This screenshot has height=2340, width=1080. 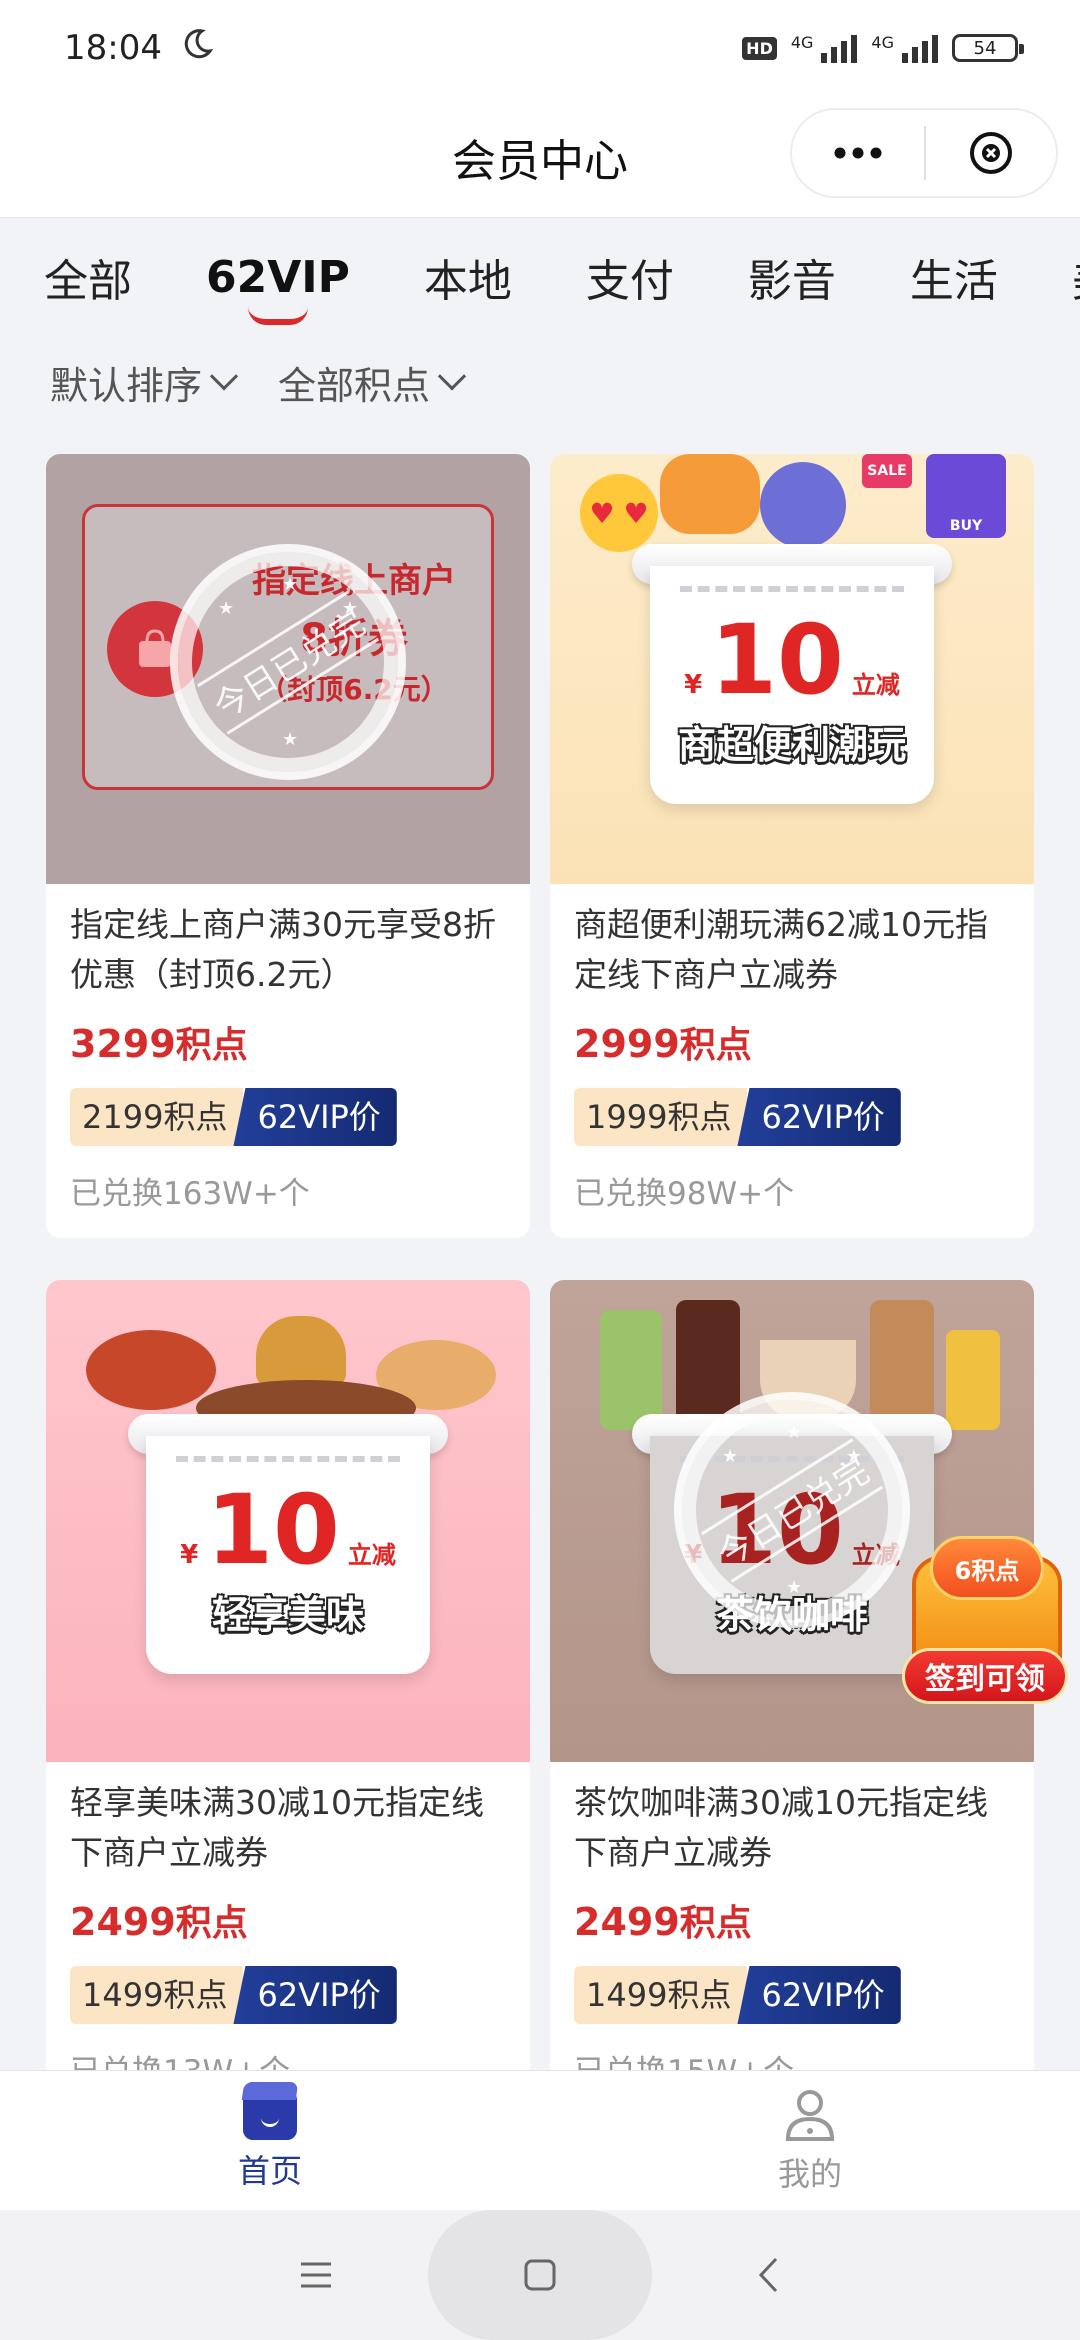 I want to click on tab-mine: 我的, so click(x=810, y=2140).